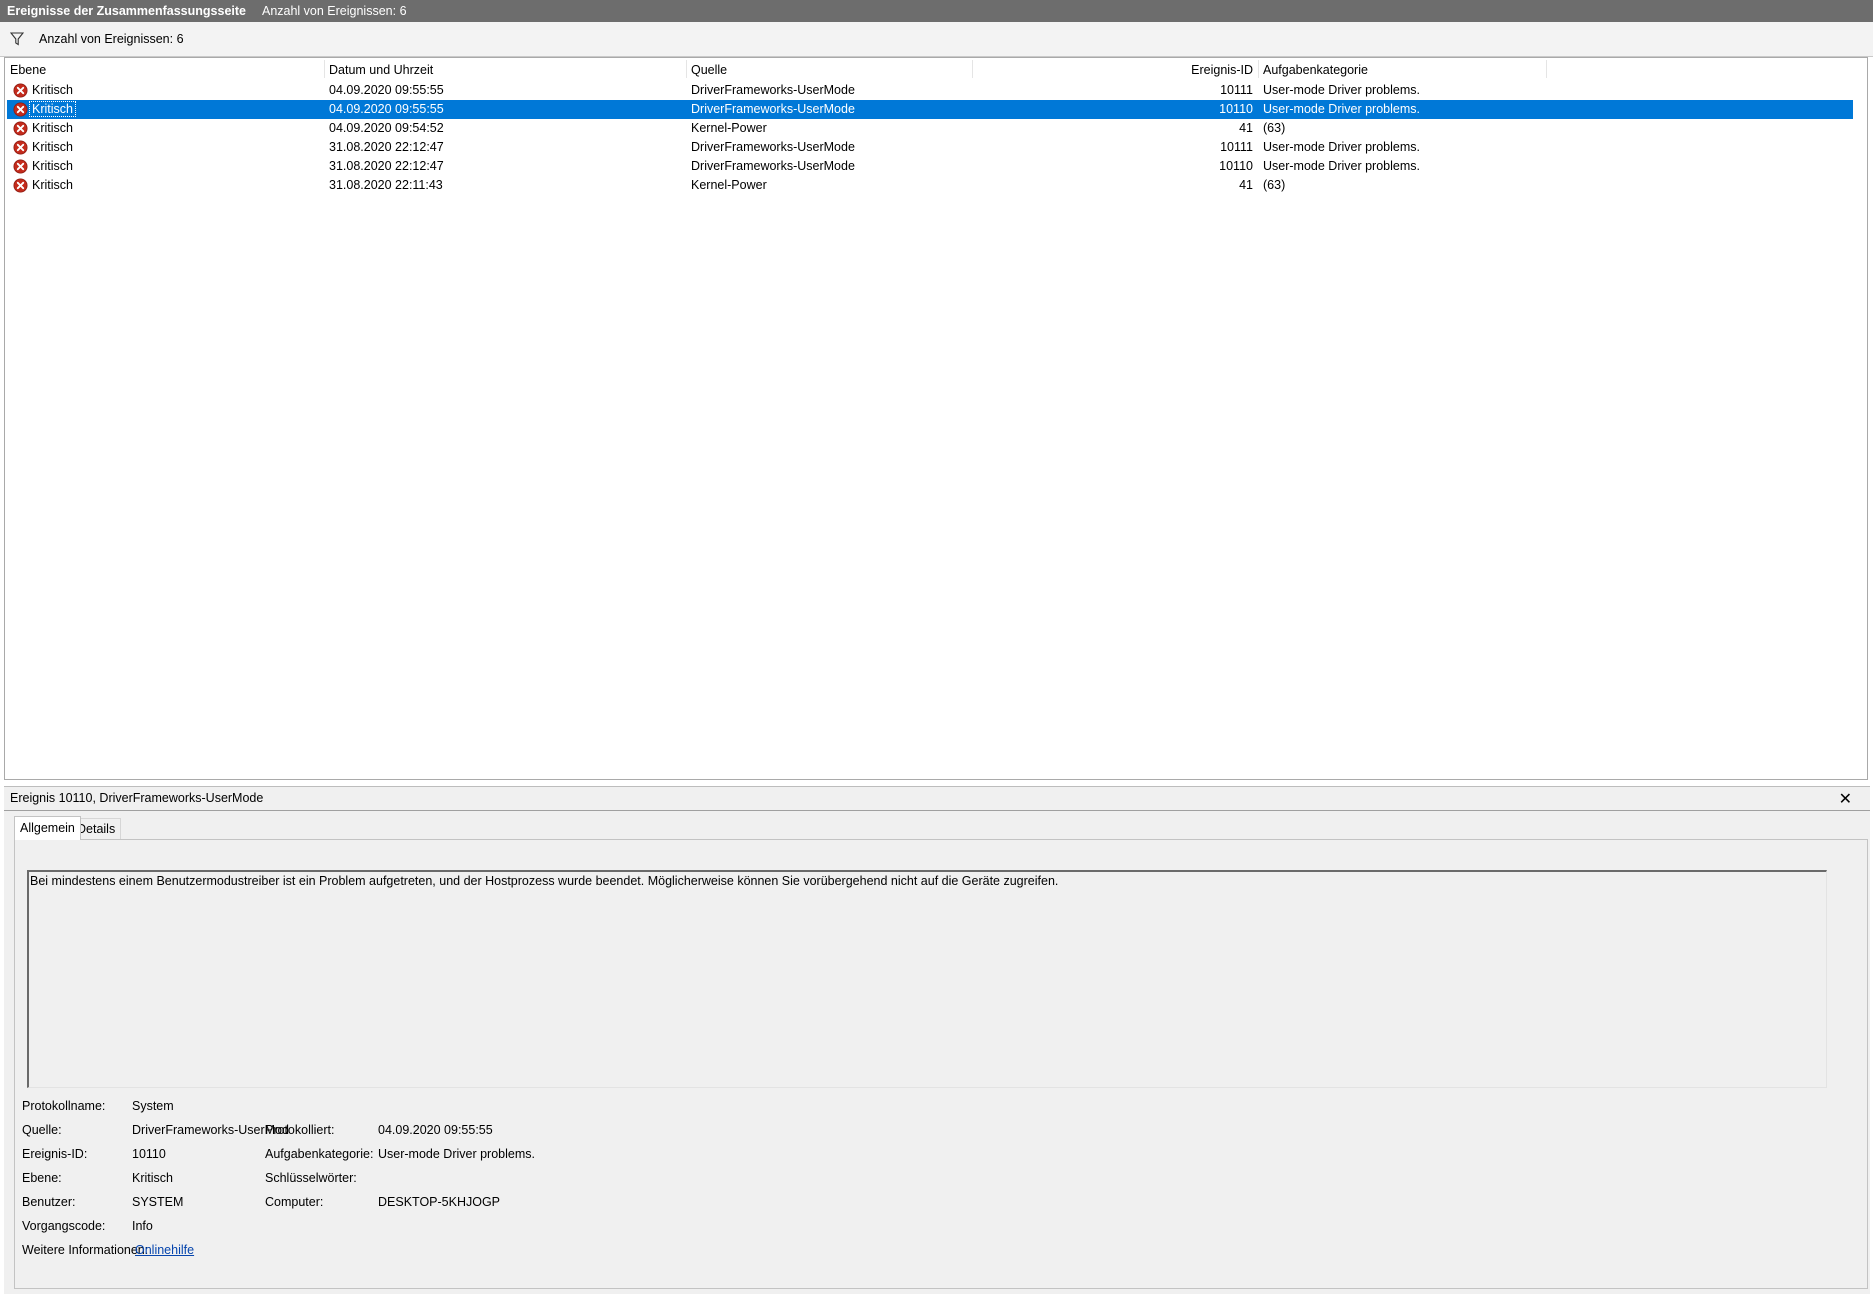 Image resolution: width=1873 pixels, height=1294 pixels. Describe the element at coordinates (937, 810) in the screenshot. I see `divider` at that location.